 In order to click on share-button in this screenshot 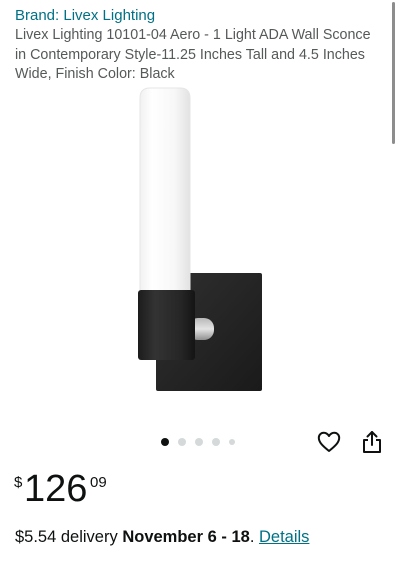, I will do `click(372, 442)`.